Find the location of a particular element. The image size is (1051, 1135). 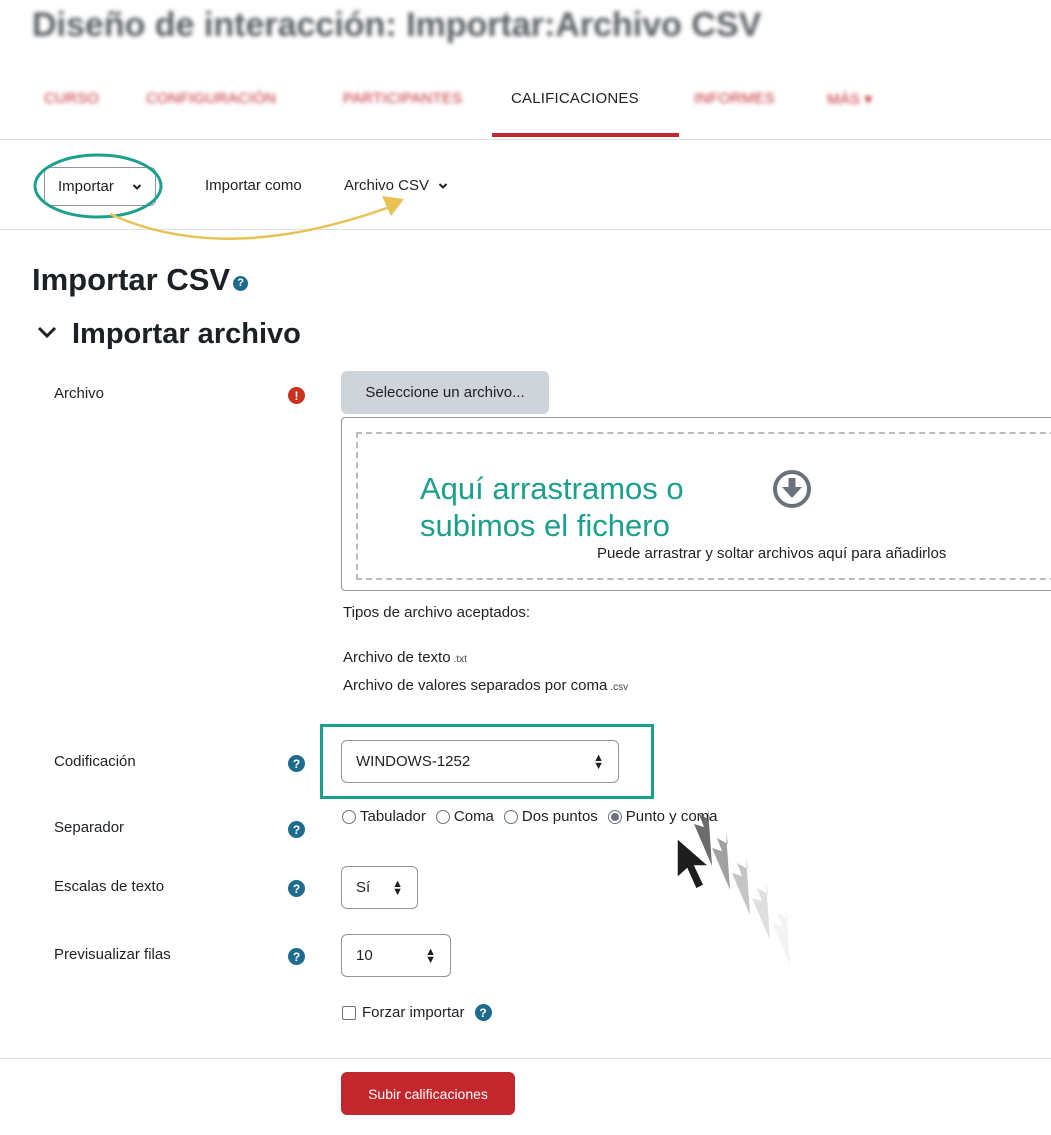

accepted-type-name: Archivo de valores separados por coma is located at coordinates (475, 685).